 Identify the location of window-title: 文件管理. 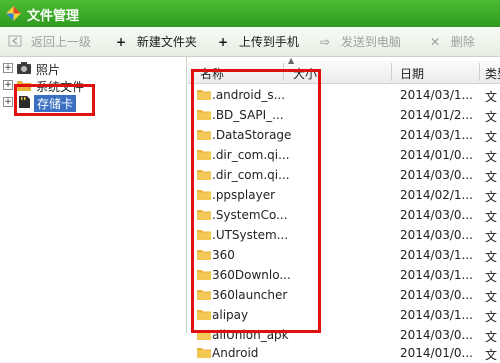
(53, 16).